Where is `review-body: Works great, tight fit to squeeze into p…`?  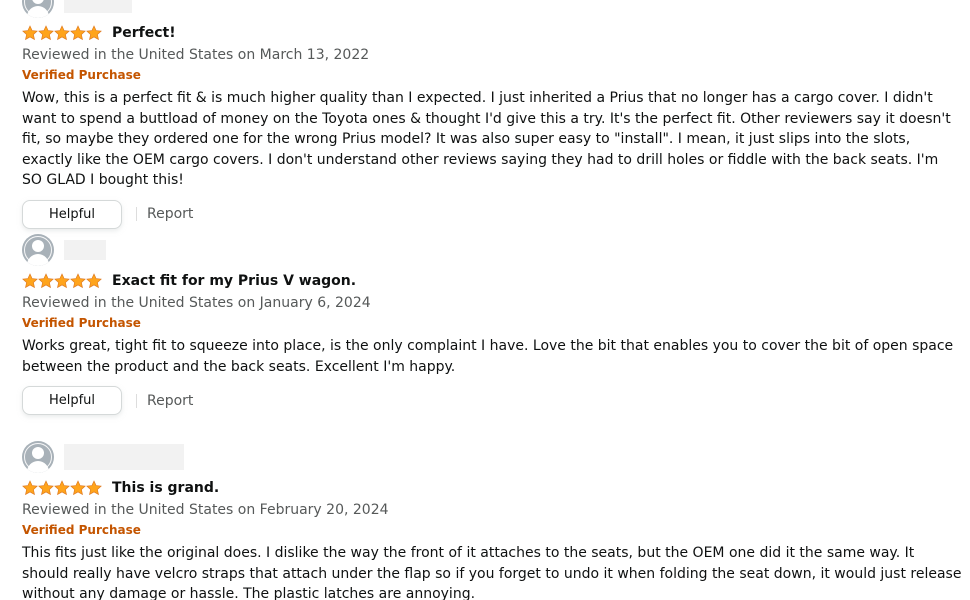 review-body: Works great, tight fit to squeeze into p… is located at coordinates (488, 356).